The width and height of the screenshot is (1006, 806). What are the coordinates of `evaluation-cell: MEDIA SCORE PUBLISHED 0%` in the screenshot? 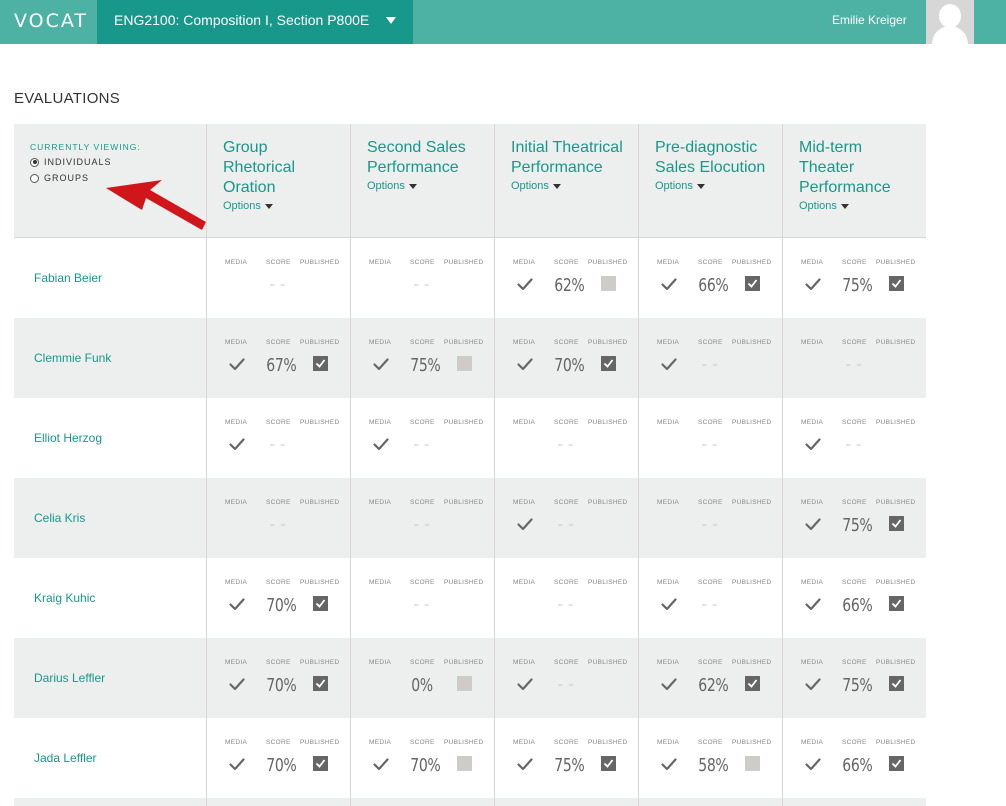 It's located at (422, 678).